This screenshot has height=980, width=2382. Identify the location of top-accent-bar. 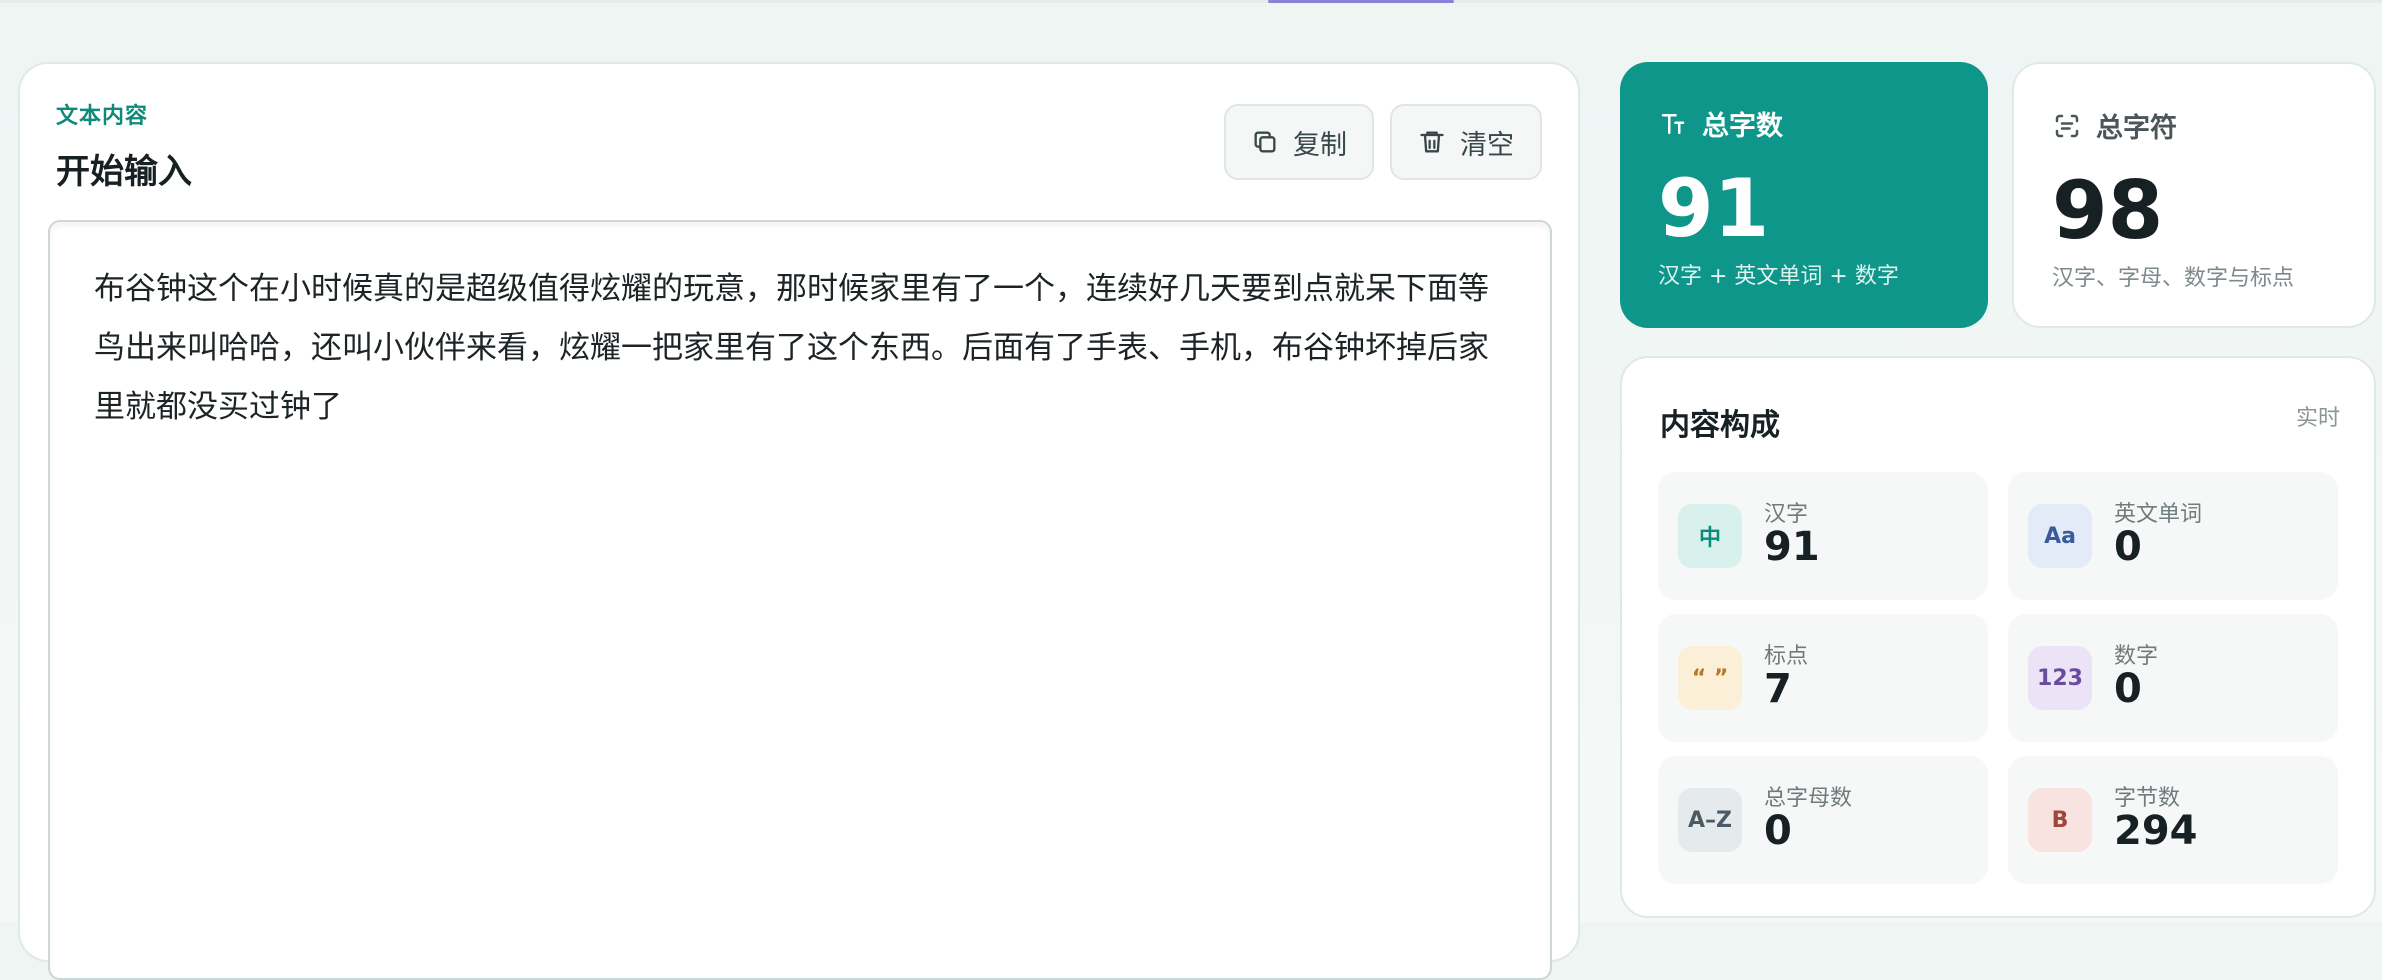
(1361, 1).